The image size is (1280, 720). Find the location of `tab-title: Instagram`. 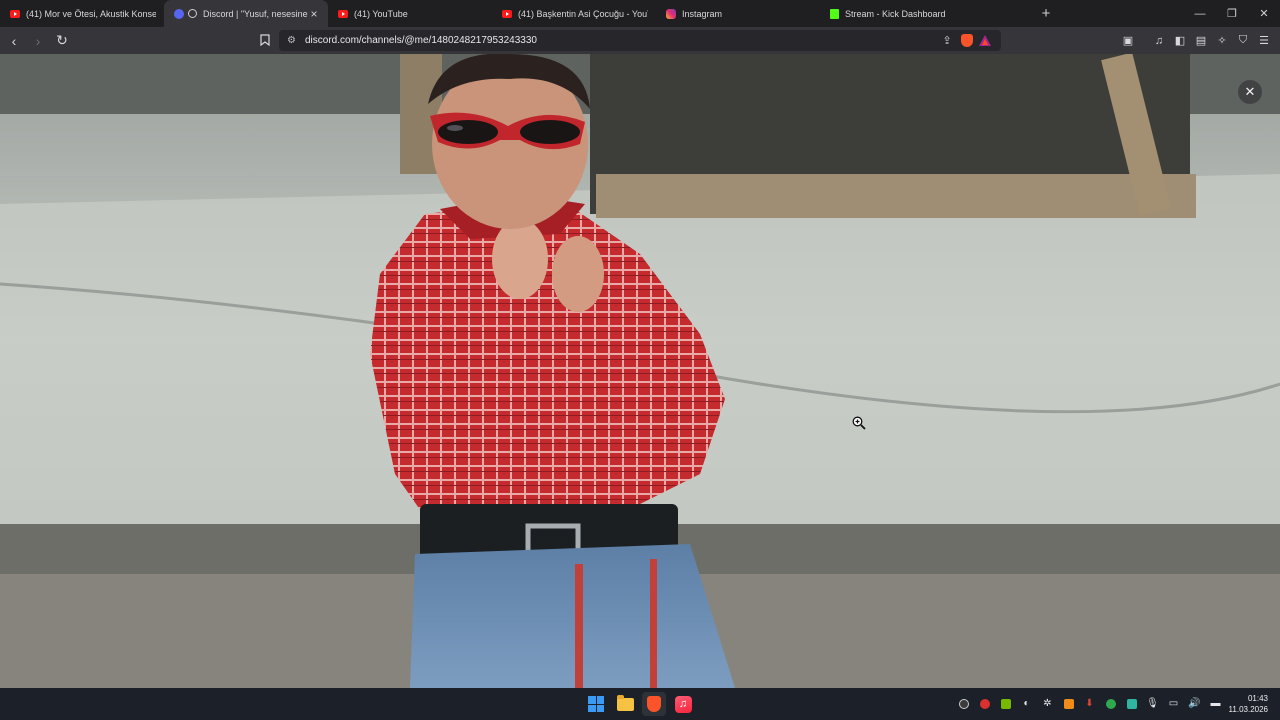

tab-title: Instagram is located at coordinates (702, 13).